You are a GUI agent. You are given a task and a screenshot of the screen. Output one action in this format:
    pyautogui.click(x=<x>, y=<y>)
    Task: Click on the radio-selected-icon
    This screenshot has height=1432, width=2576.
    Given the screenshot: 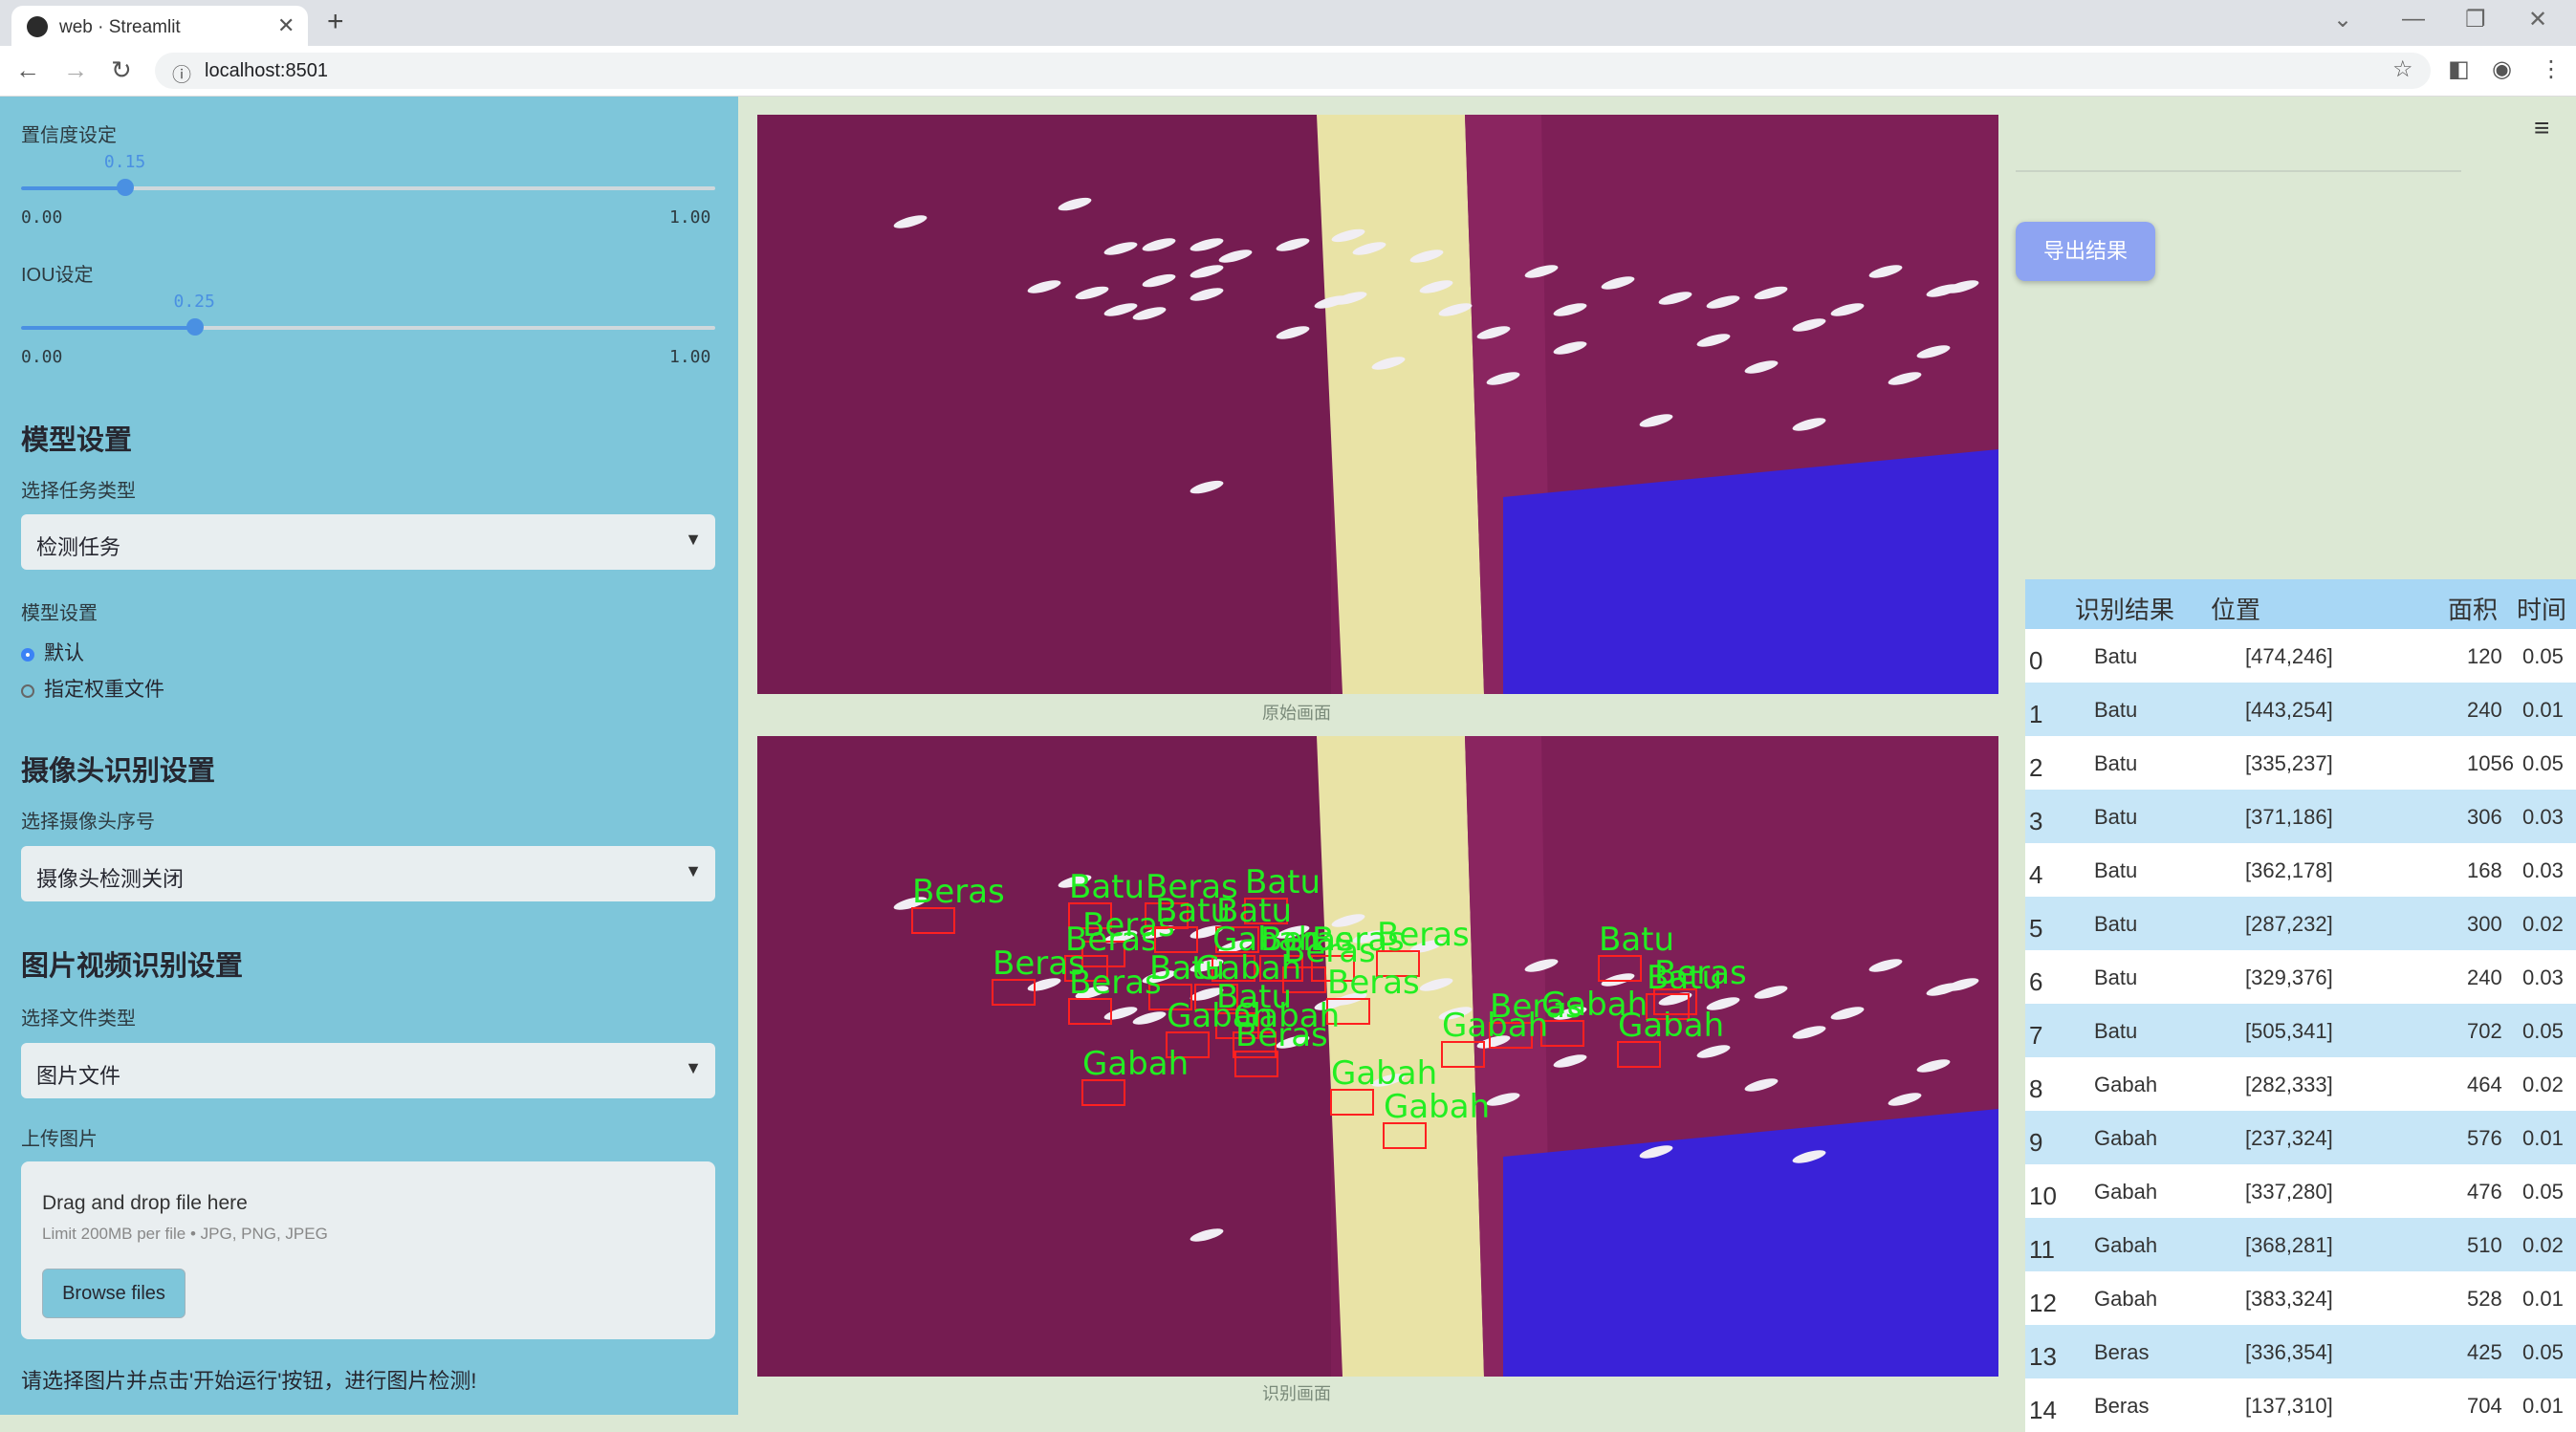 What is the action you would take?
    pyautogui.click(x=27, y=655)
    